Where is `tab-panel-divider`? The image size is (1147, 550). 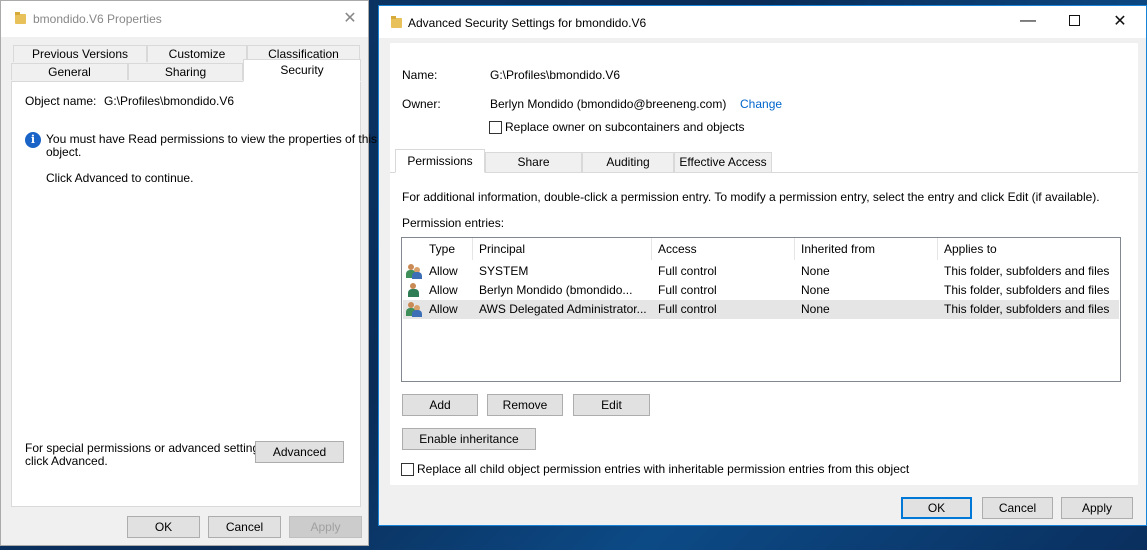
tab-panel-divider is located at coordinates (764, 172).